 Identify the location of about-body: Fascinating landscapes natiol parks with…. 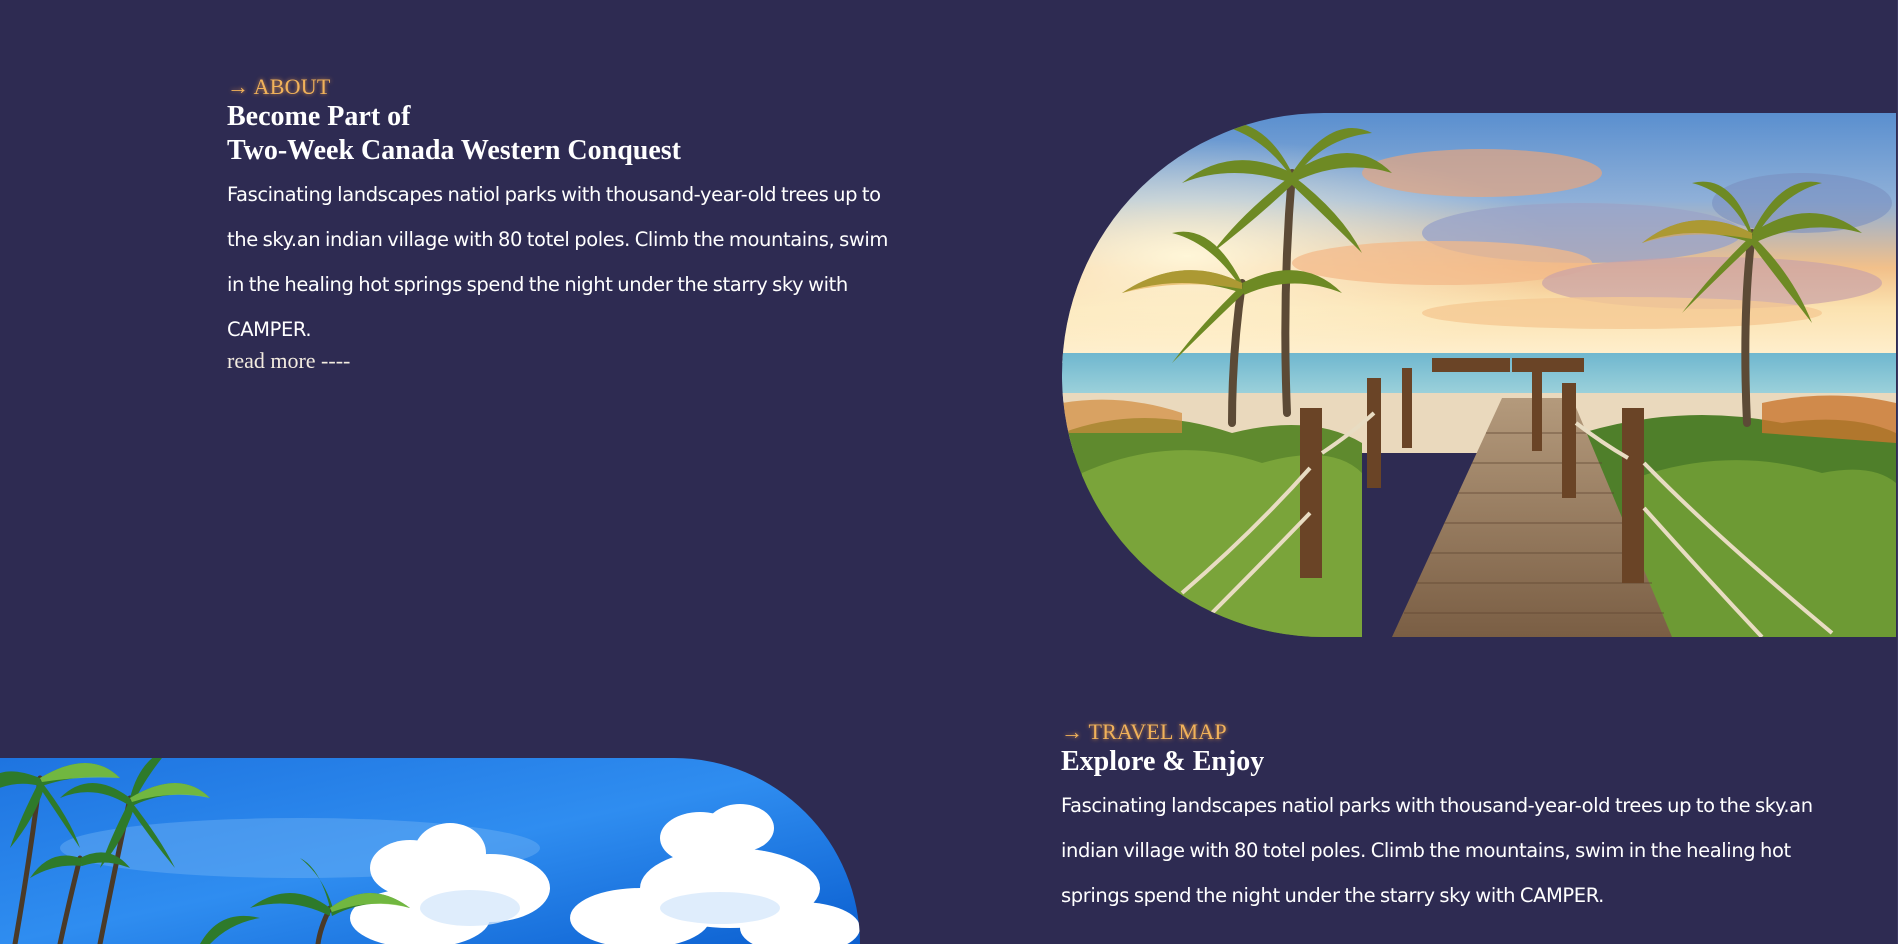
(558, 262).